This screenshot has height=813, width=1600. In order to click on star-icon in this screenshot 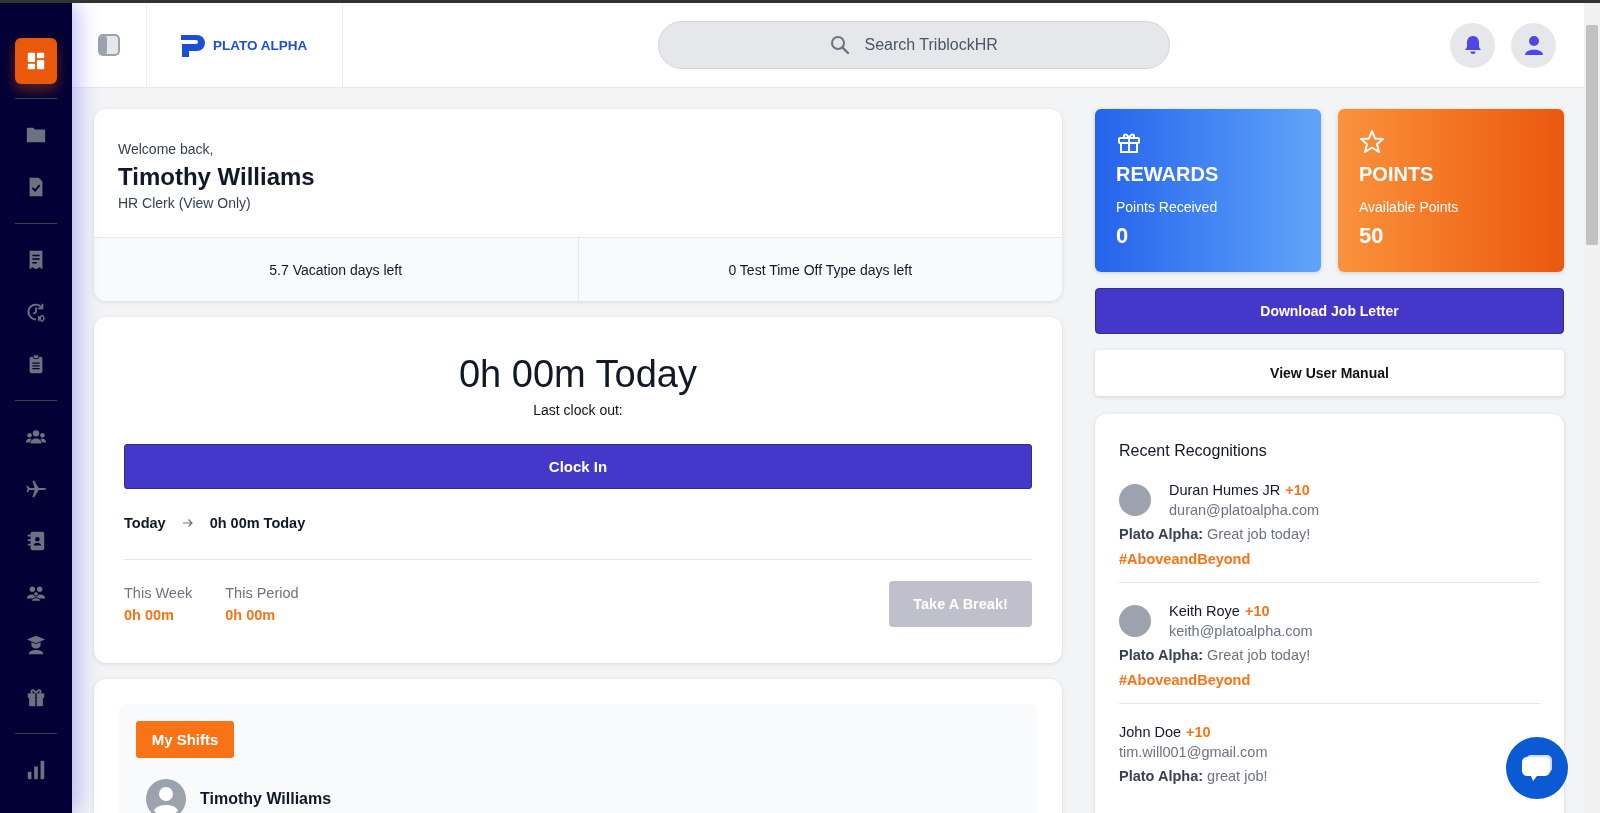, I will do `click(1372, 142)`.